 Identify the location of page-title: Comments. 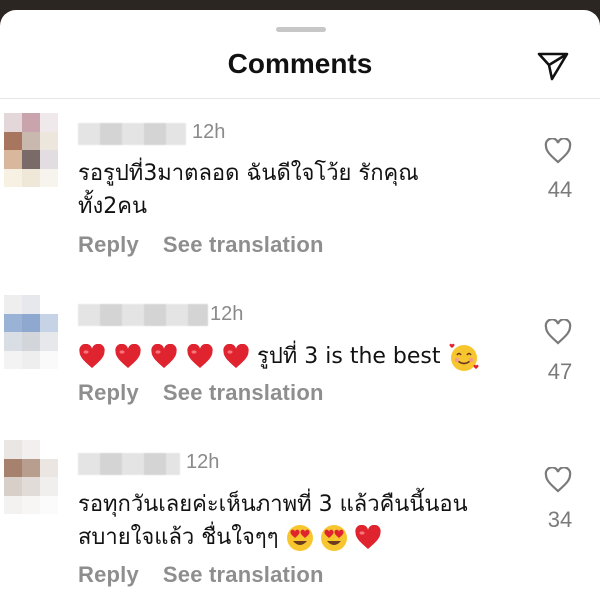
(300, 63).